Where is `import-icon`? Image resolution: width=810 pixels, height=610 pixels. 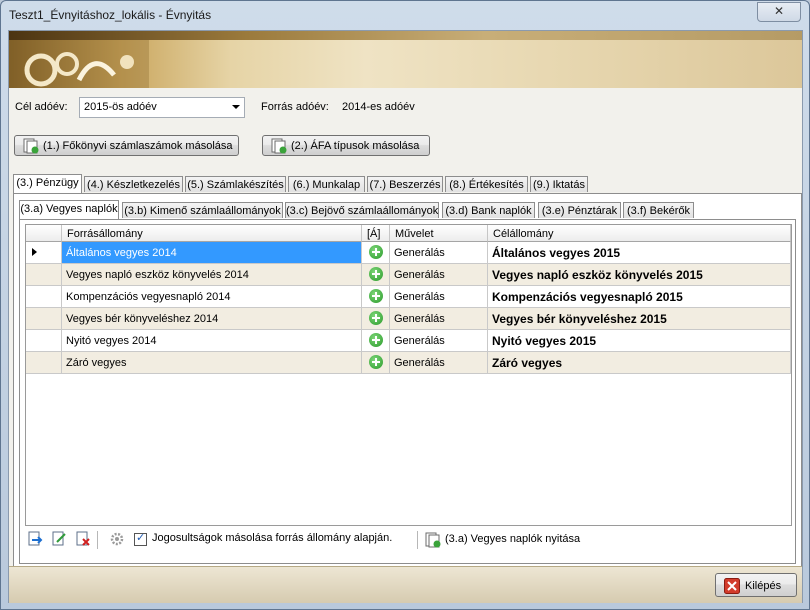 import-icon is located at coordinates (35, 539).